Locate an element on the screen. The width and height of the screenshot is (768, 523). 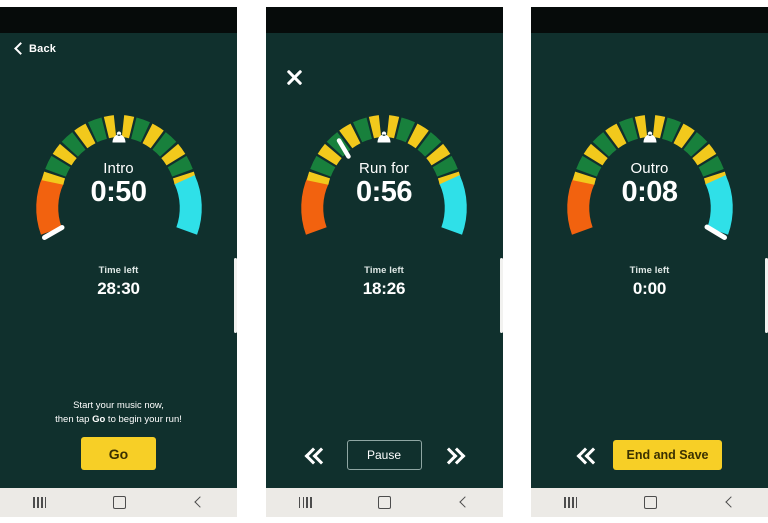
progress-gauge-outro: Outro 0:08 is located at coordinates (650, 184).